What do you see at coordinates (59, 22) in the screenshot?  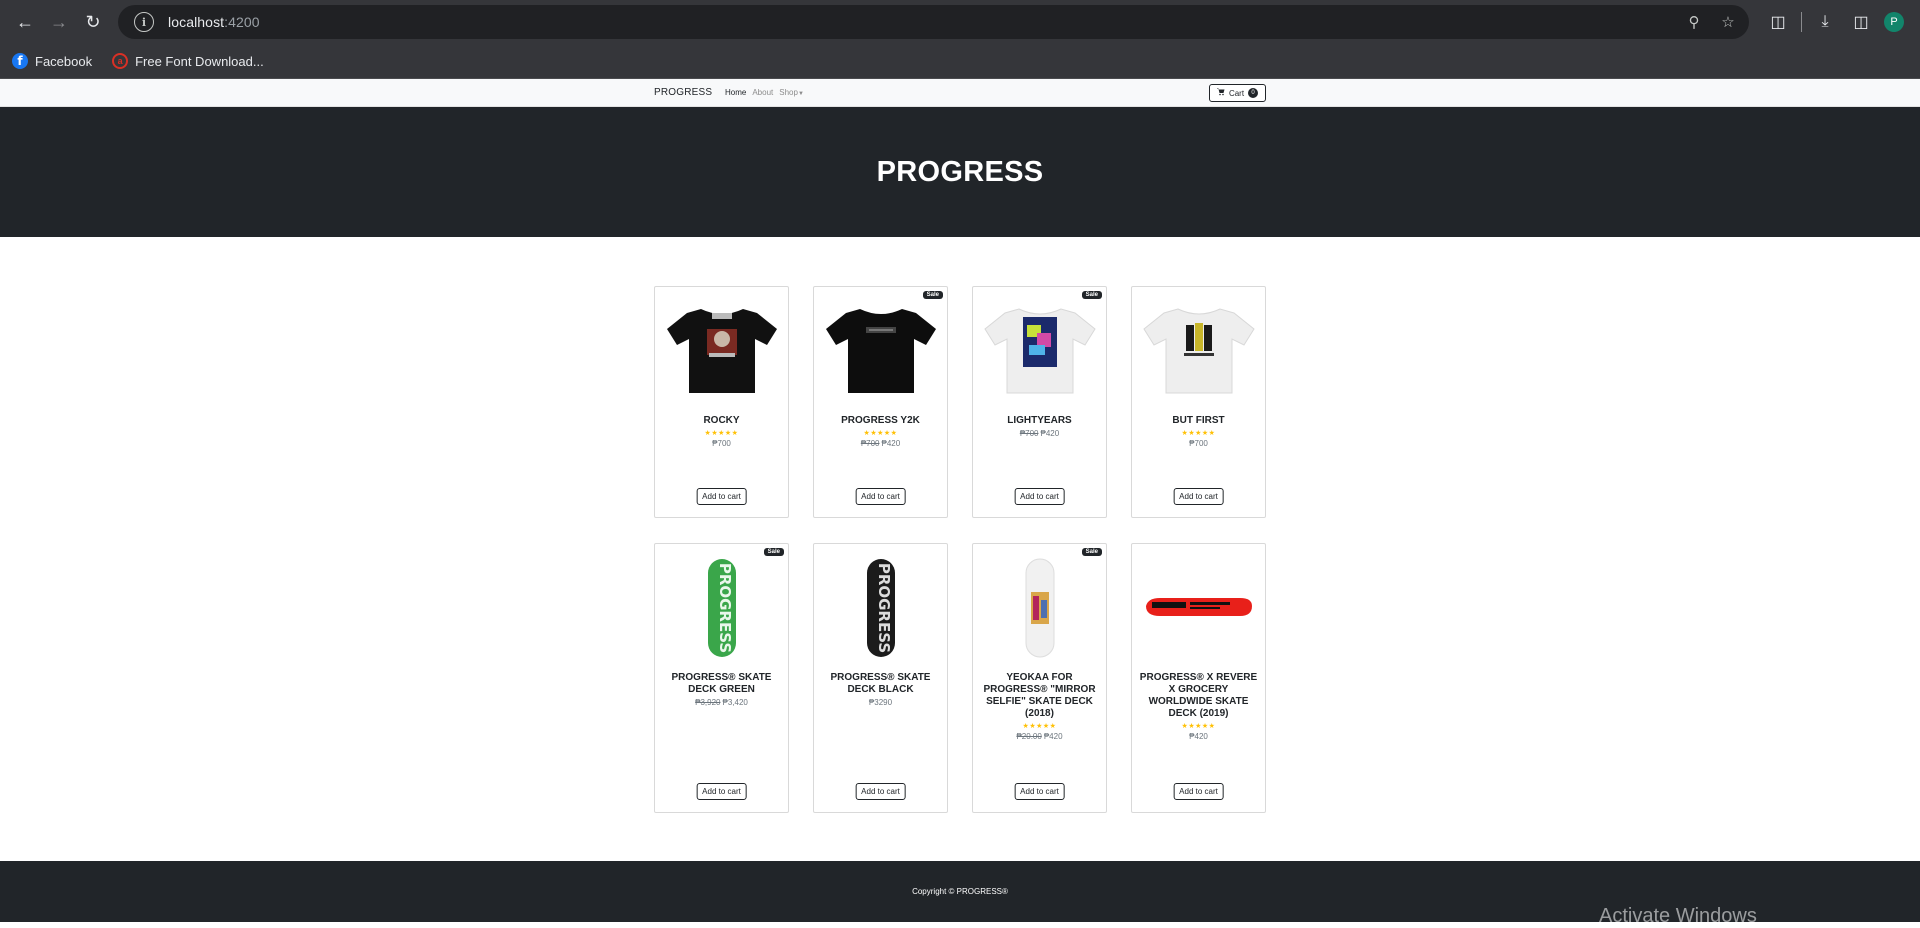 I see `forward-arrow-icon: →` at bounding box center [59, 22].